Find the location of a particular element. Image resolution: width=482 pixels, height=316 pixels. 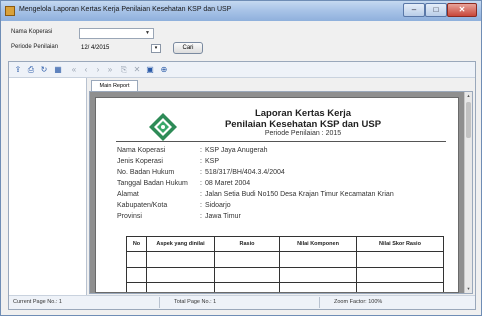

field-value: 08 Maret 2004 is located at coordinates (228, 183).